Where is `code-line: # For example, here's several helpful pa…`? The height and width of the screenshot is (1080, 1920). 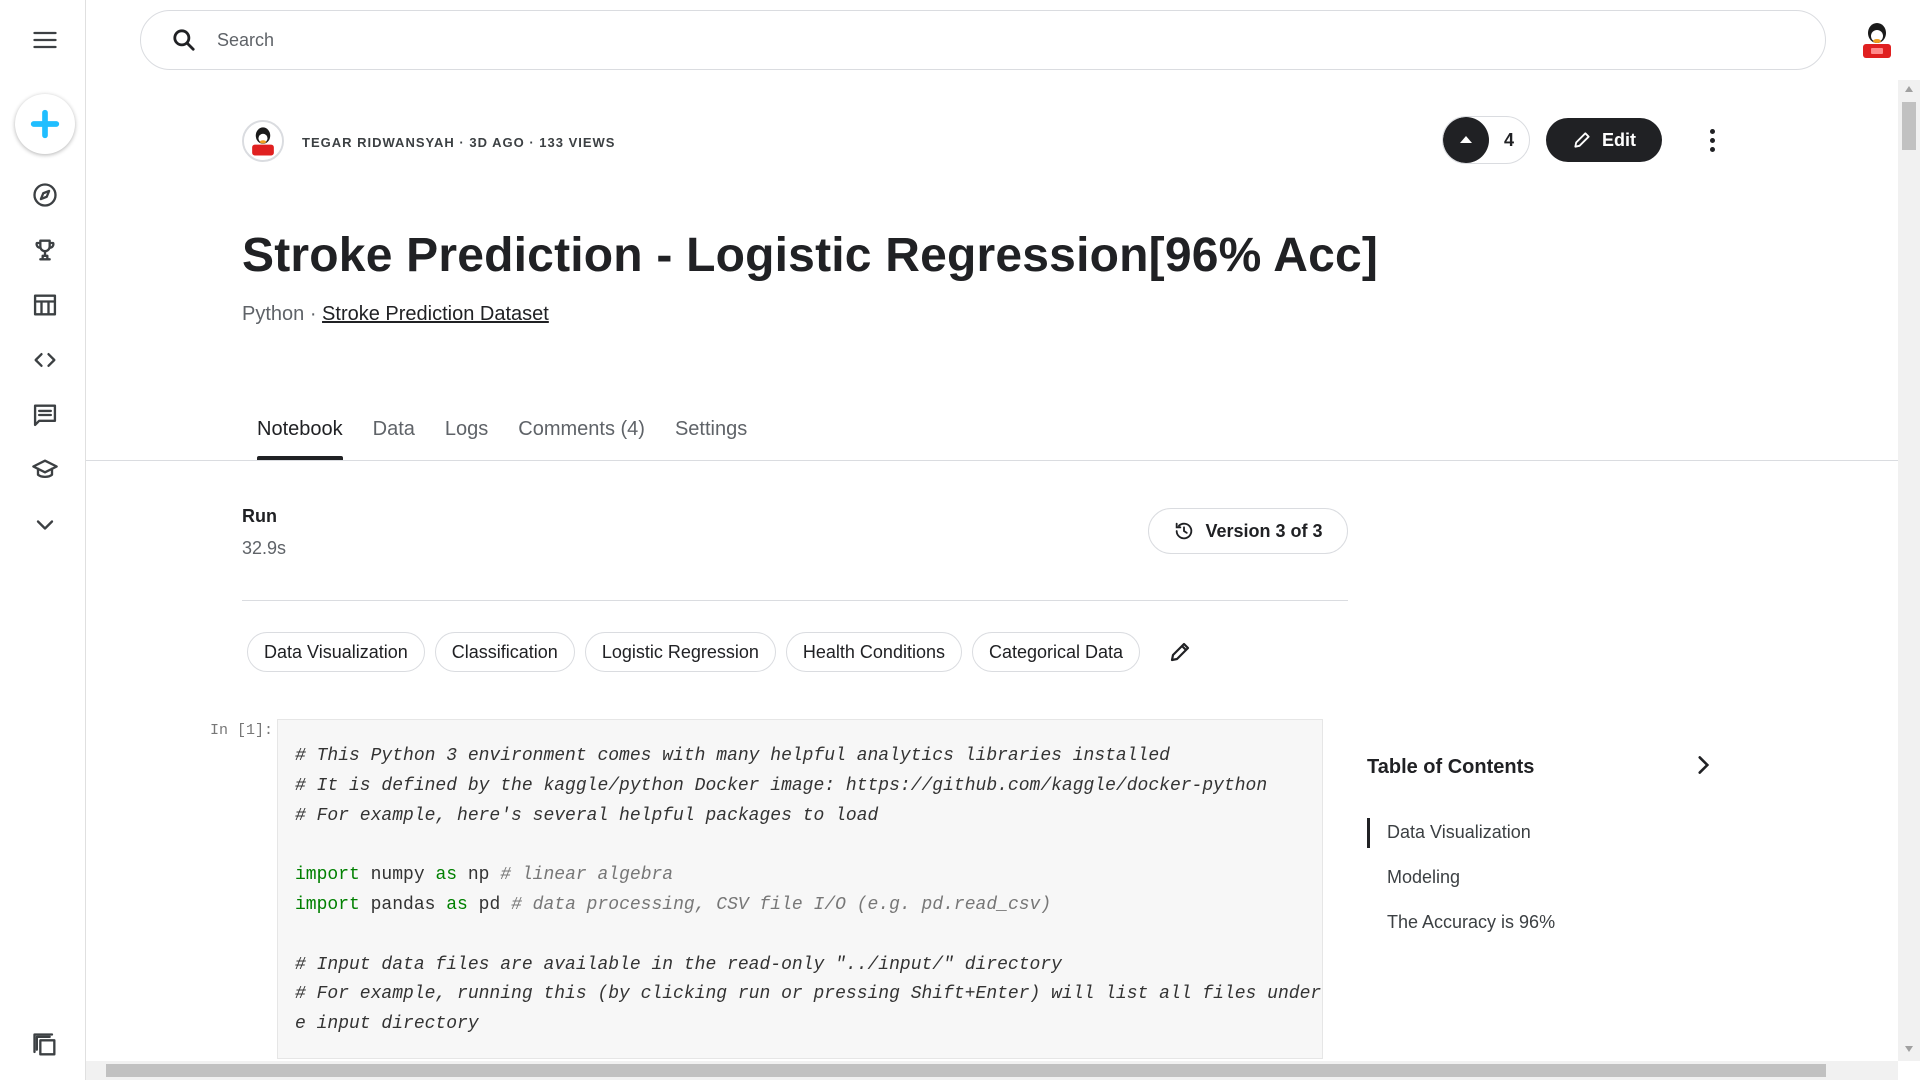
code-line: # For example, here's several helpful pa… is located at coordinates (587, 815).